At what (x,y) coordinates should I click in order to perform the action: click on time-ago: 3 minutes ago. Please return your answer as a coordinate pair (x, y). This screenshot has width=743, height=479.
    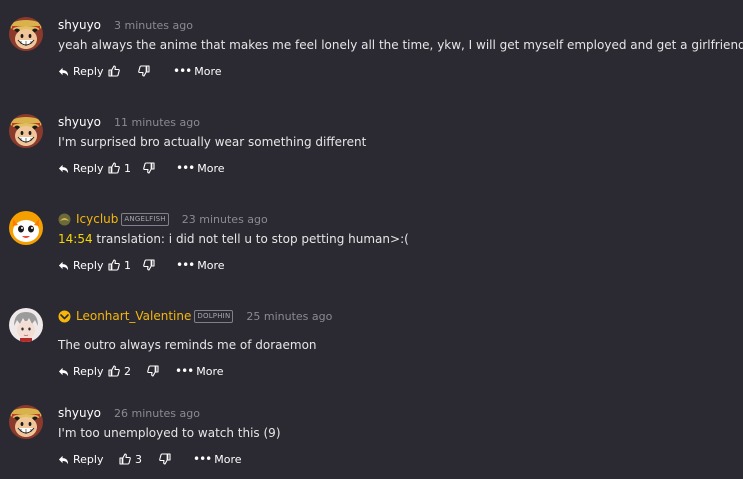
    Looking at the image, I should click on (153, 25).